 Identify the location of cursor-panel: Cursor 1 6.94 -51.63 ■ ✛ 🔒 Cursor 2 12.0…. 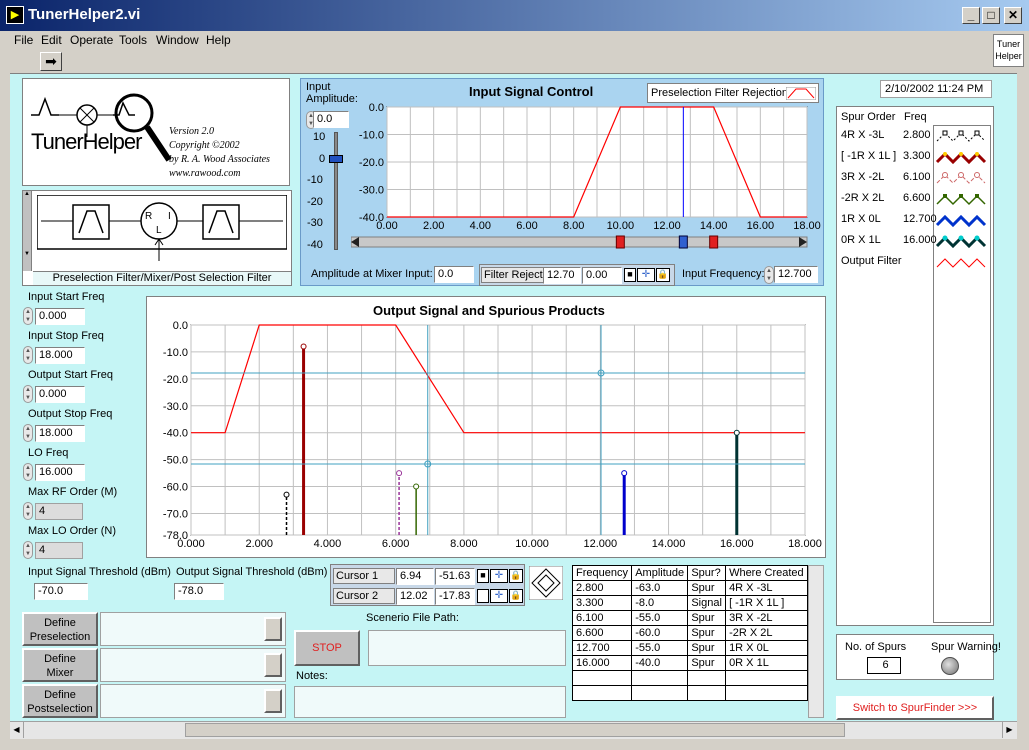
(427, 585).